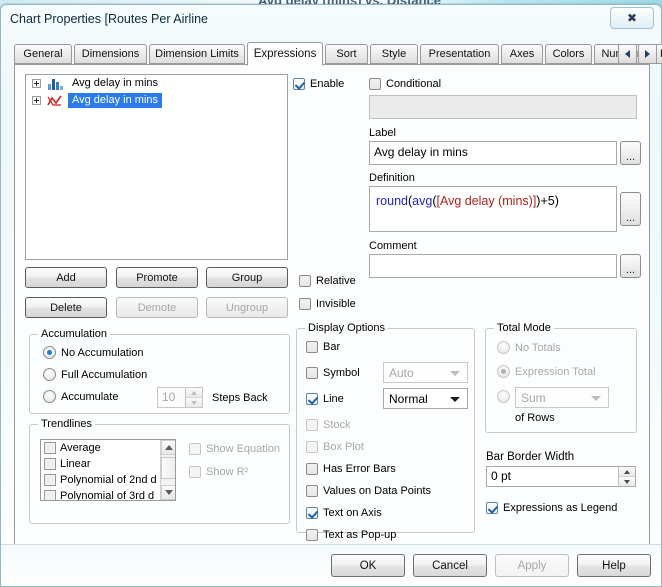  What do you see at coordinates (532, 565) in the screenshot?
I see `apply-button: Apply` at bounding box center [532, 565].